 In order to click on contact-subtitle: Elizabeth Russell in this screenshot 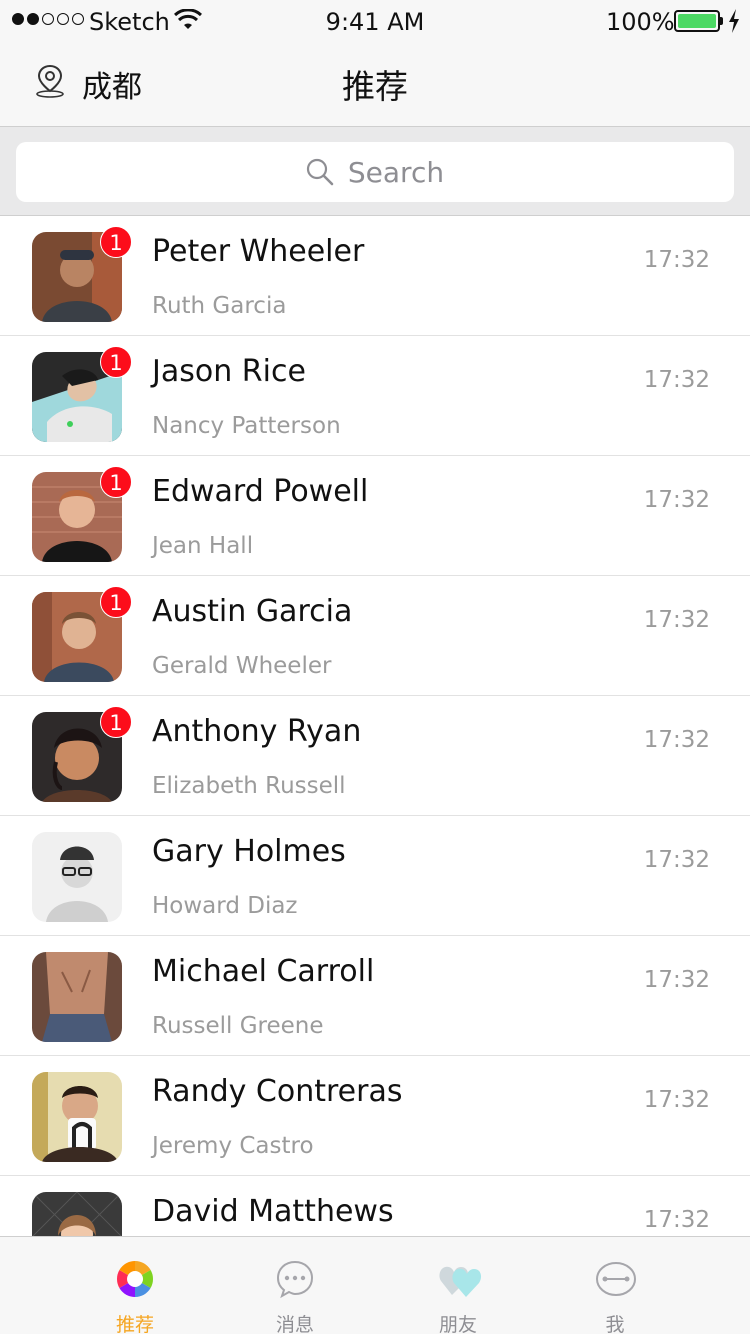, I will do `click(249, 786)`.